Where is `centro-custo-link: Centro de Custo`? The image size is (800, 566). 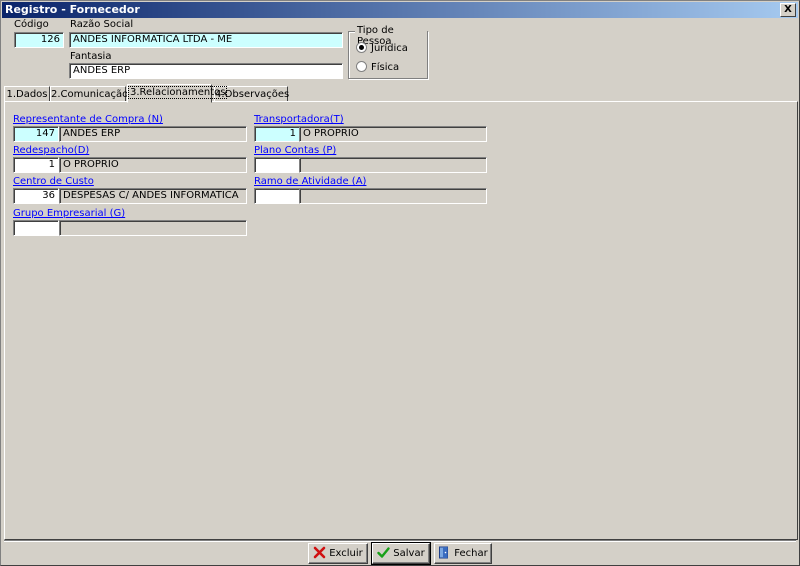
centro-custo-link: Centro de Custo is located at coordinates (53, 181).